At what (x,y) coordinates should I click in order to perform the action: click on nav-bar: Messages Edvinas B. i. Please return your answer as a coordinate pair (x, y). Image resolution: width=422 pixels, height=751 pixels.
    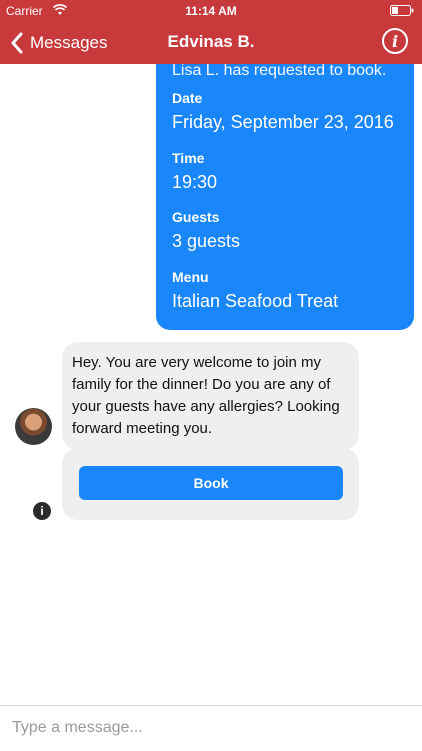
    Looking at the image, I should click on (211, 43).